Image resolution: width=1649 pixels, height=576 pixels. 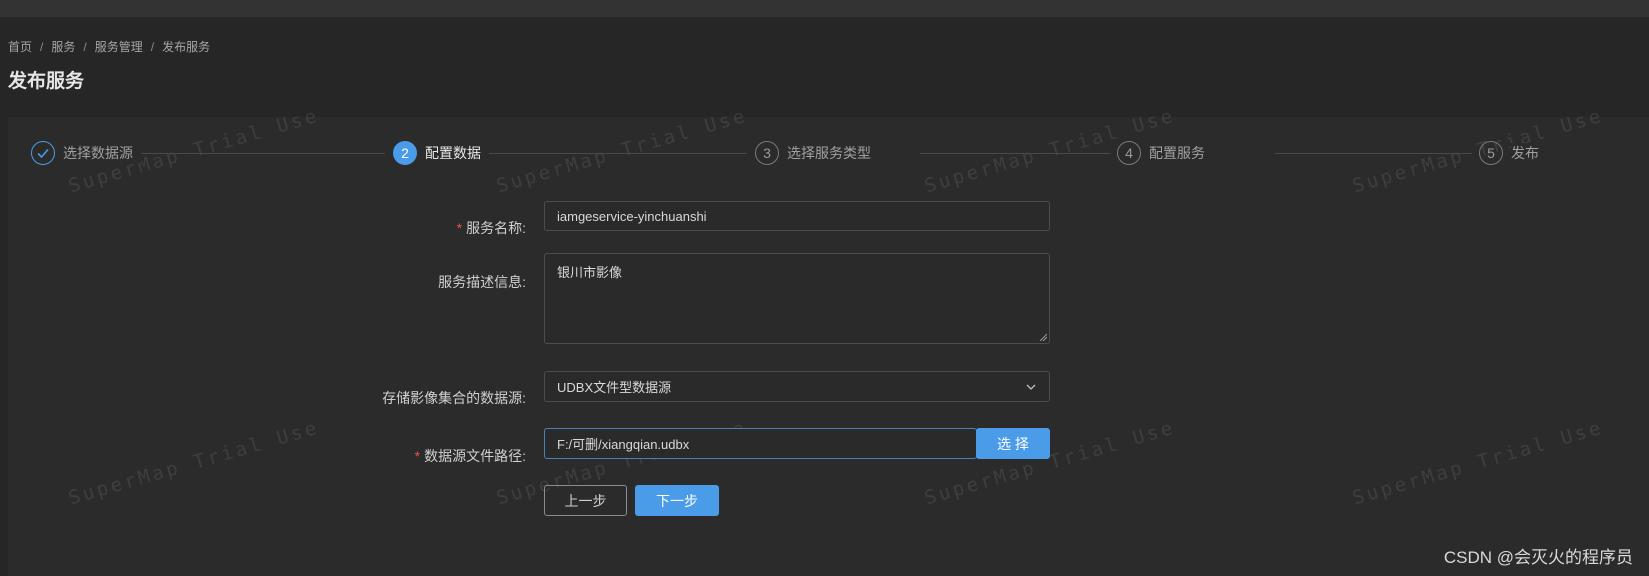 What do you see at coordinates (454, 398) in the screenshot?
I see `datasource-label: 存储影像集合的数据源:` at bounding box center [454, 398].